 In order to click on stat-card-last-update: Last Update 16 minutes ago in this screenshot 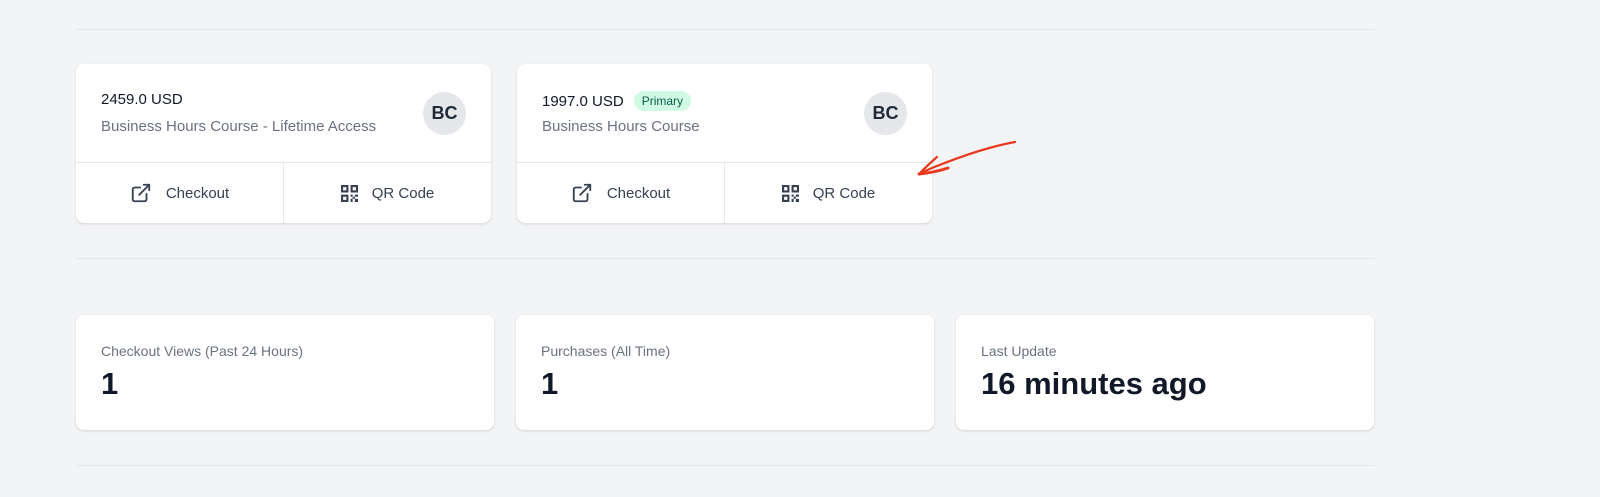, I will do `click(1165, 372)`.